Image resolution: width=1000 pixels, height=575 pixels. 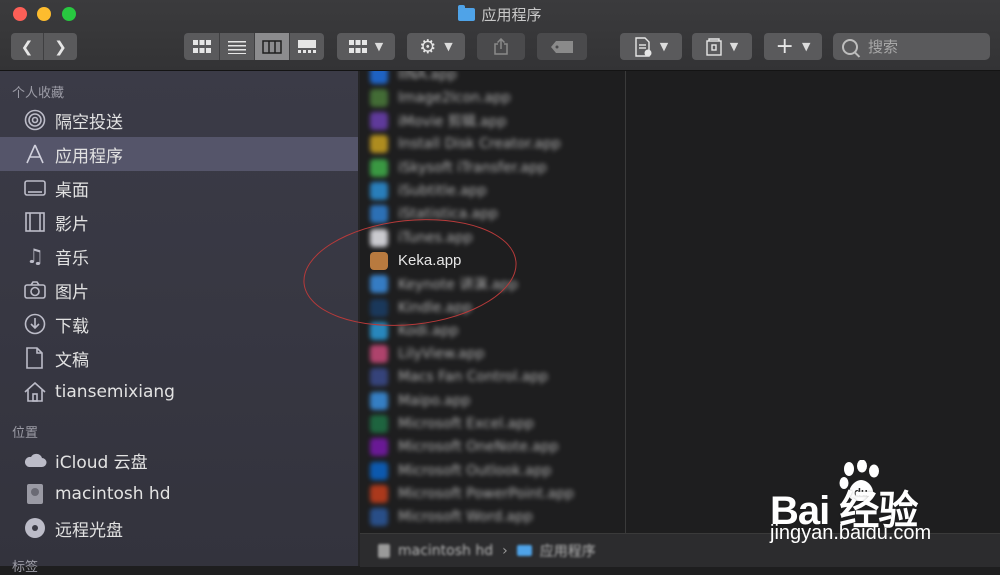 What do you see at coordinates (430, 261) in the screenshot?
I see `file-name: Keka.app` at bounding box center [430, 261].